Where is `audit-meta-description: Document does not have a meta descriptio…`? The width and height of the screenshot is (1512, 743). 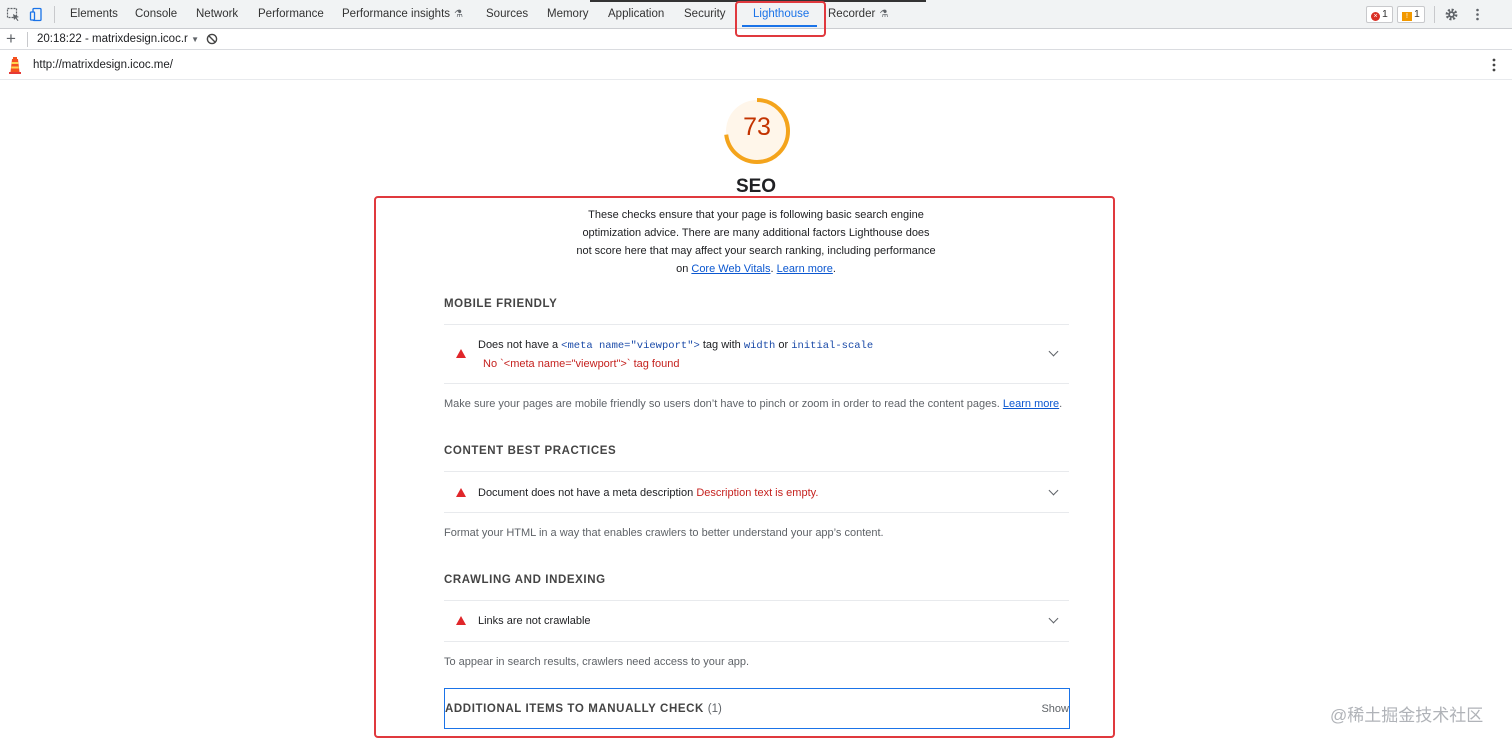
audit-meta-description: Document does not have a meta descriptio… is located at coordinates (756, 492).